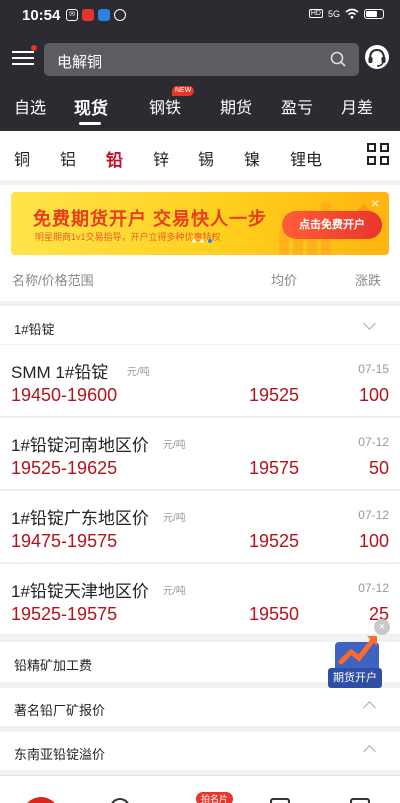 This screenshot has height=803, width=400. Describe the element at coordinates (215, 797) in the screenshot. I see `card-badge: 拍名片` at that location.